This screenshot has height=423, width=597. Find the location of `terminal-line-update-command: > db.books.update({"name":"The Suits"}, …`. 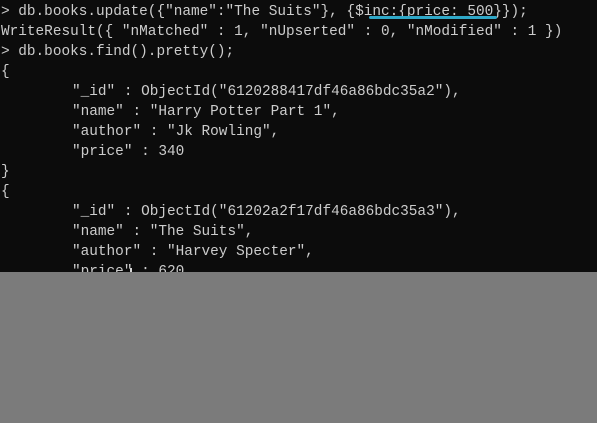

terminal-line-update-command: > db.books.update({"name":"The Suits"}, … is located at coordinates (264, 12).